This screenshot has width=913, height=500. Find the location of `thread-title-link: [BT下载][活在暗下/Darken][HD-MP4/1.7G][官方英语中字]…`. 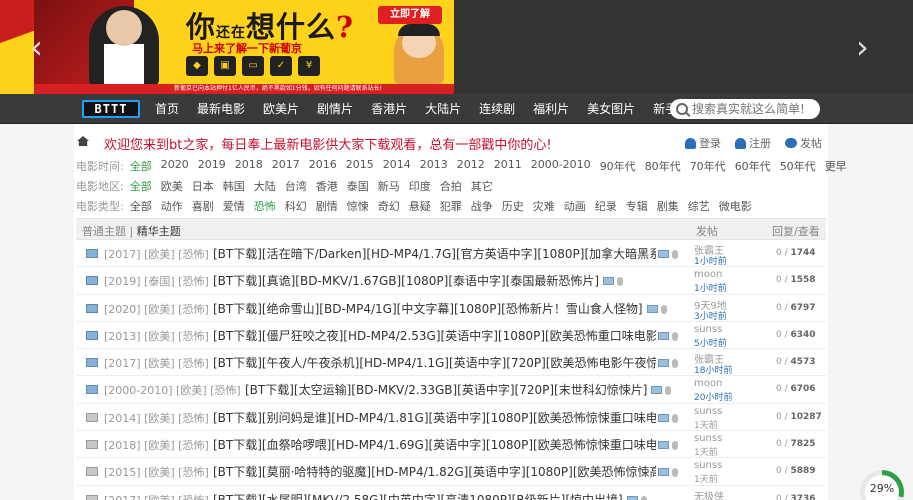

thread-title-link: [BT下载][活在暗下/Darken][HD-MP4/1.7G][官方英语中字]… is located at coordinates (434, 253).